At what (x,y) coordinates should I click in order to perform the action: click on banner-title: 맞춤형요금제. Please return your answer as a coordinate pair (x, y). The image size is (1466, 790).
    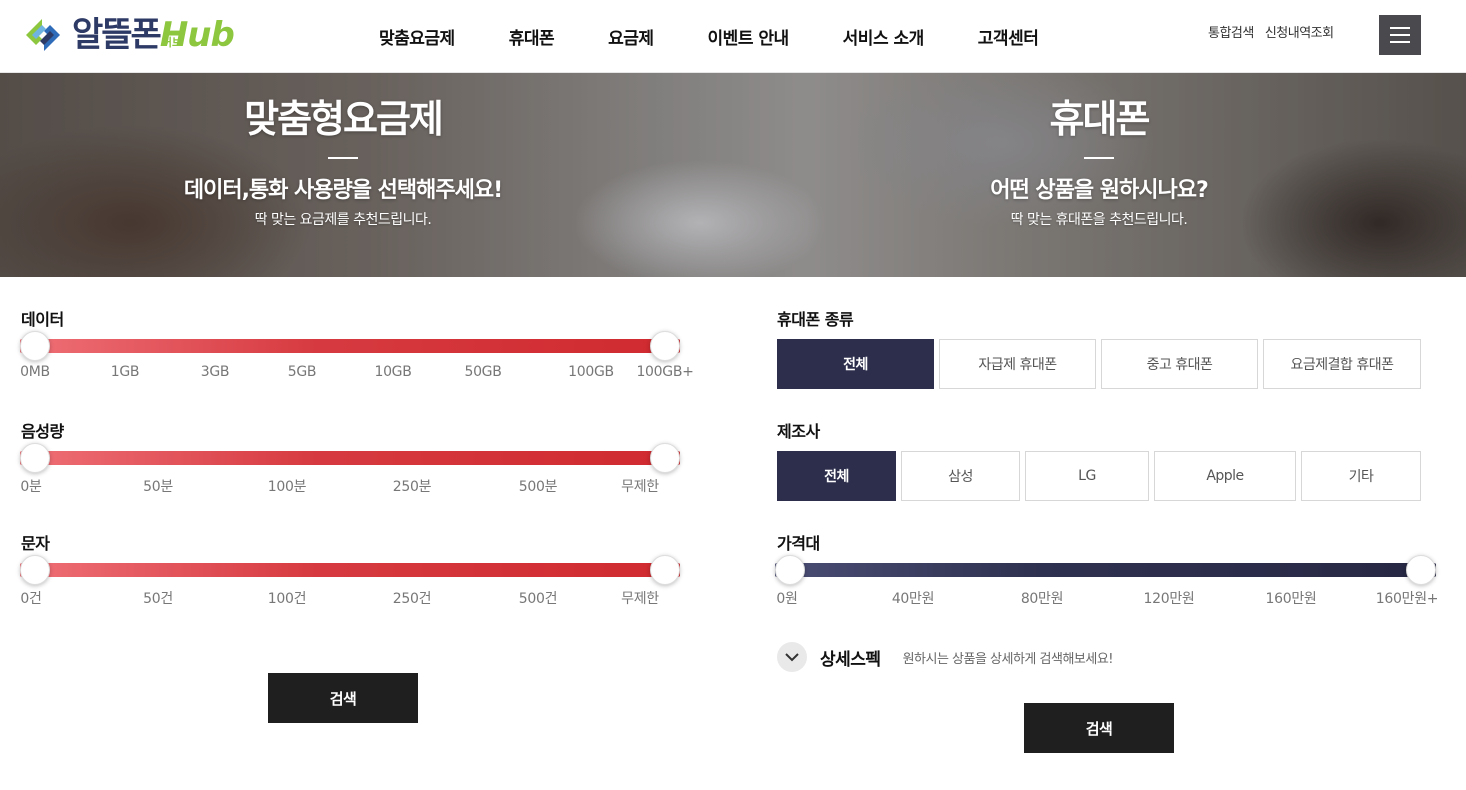
    Looking at the image, I should click on (344, 119).